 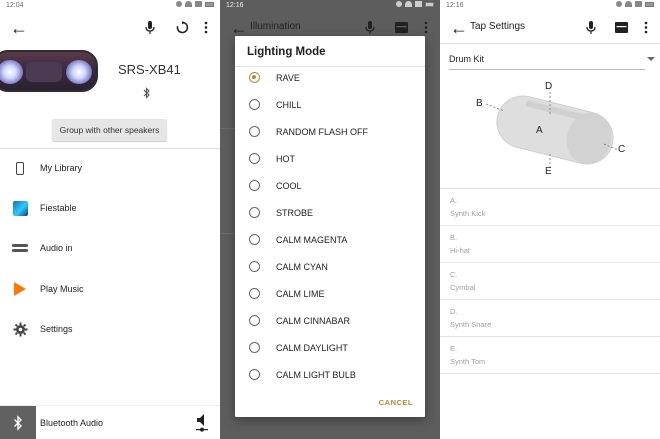 What do you see at coordinates (288, 77) in the screenshot?
I see `option-label: RAVE` at bounding box center [288, 77].